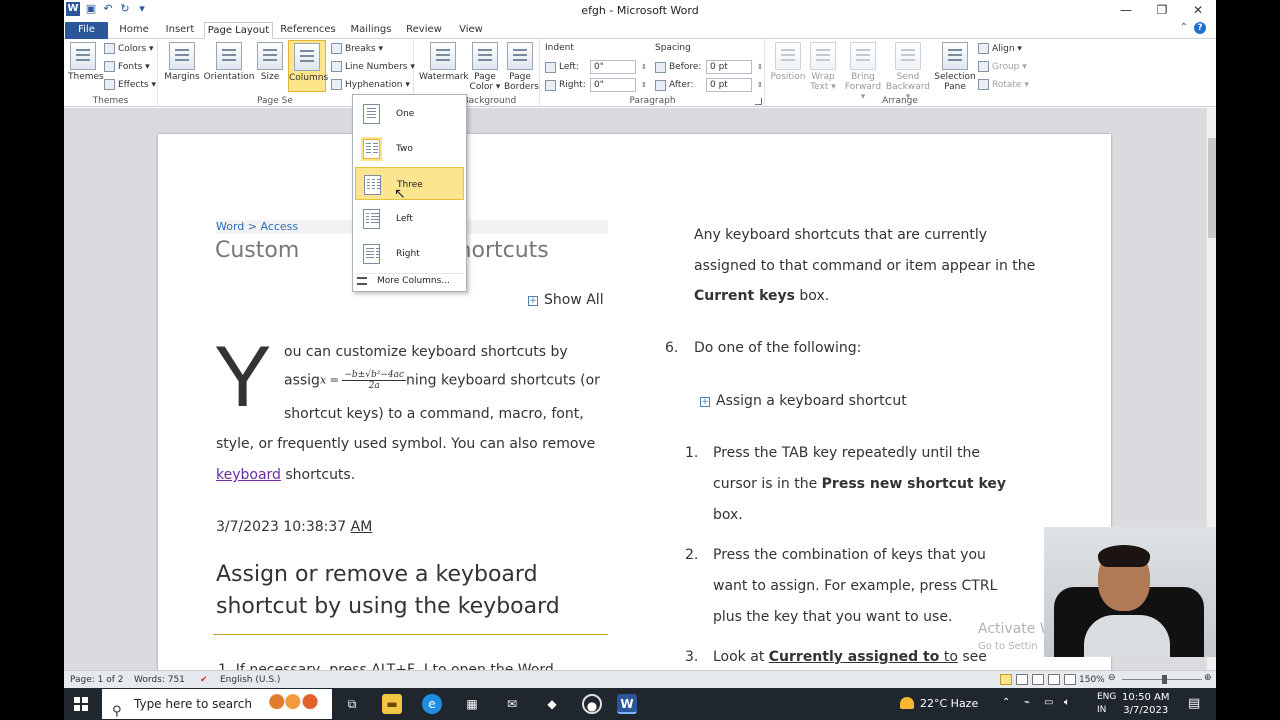 This screenshot has width=1280, height=720. What do you see at coordinates (803, 401) in the screenshot?
I see `assign-shortcut-expander: + Assign a keyboard shortcut` at bounding box center [803, 401].